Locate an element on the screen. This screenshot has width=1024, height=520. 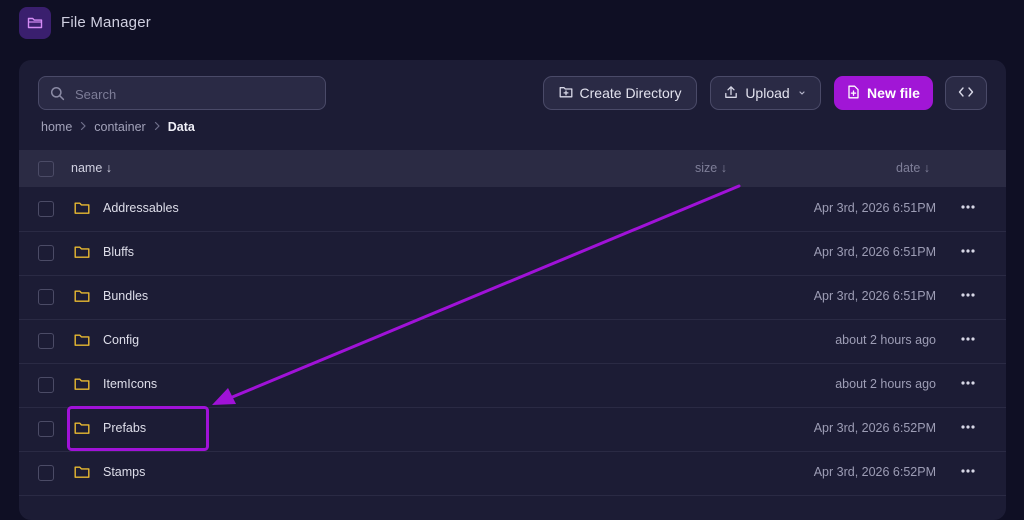
breadcrumb: home container Data is located at coordinates (118, 127).